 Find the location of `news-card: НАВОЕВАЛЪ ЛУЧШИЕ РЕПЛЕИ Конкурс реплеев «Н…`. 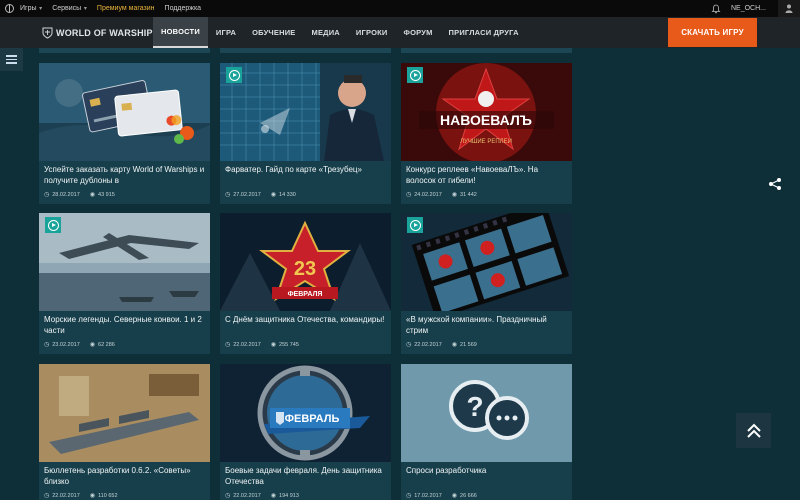

news-card: НАВОЕВАЛЪ ЛУЧШИЕ РЕПЛЕИ Конкурс реплеев «Н… is located at coordinates (486, 133).